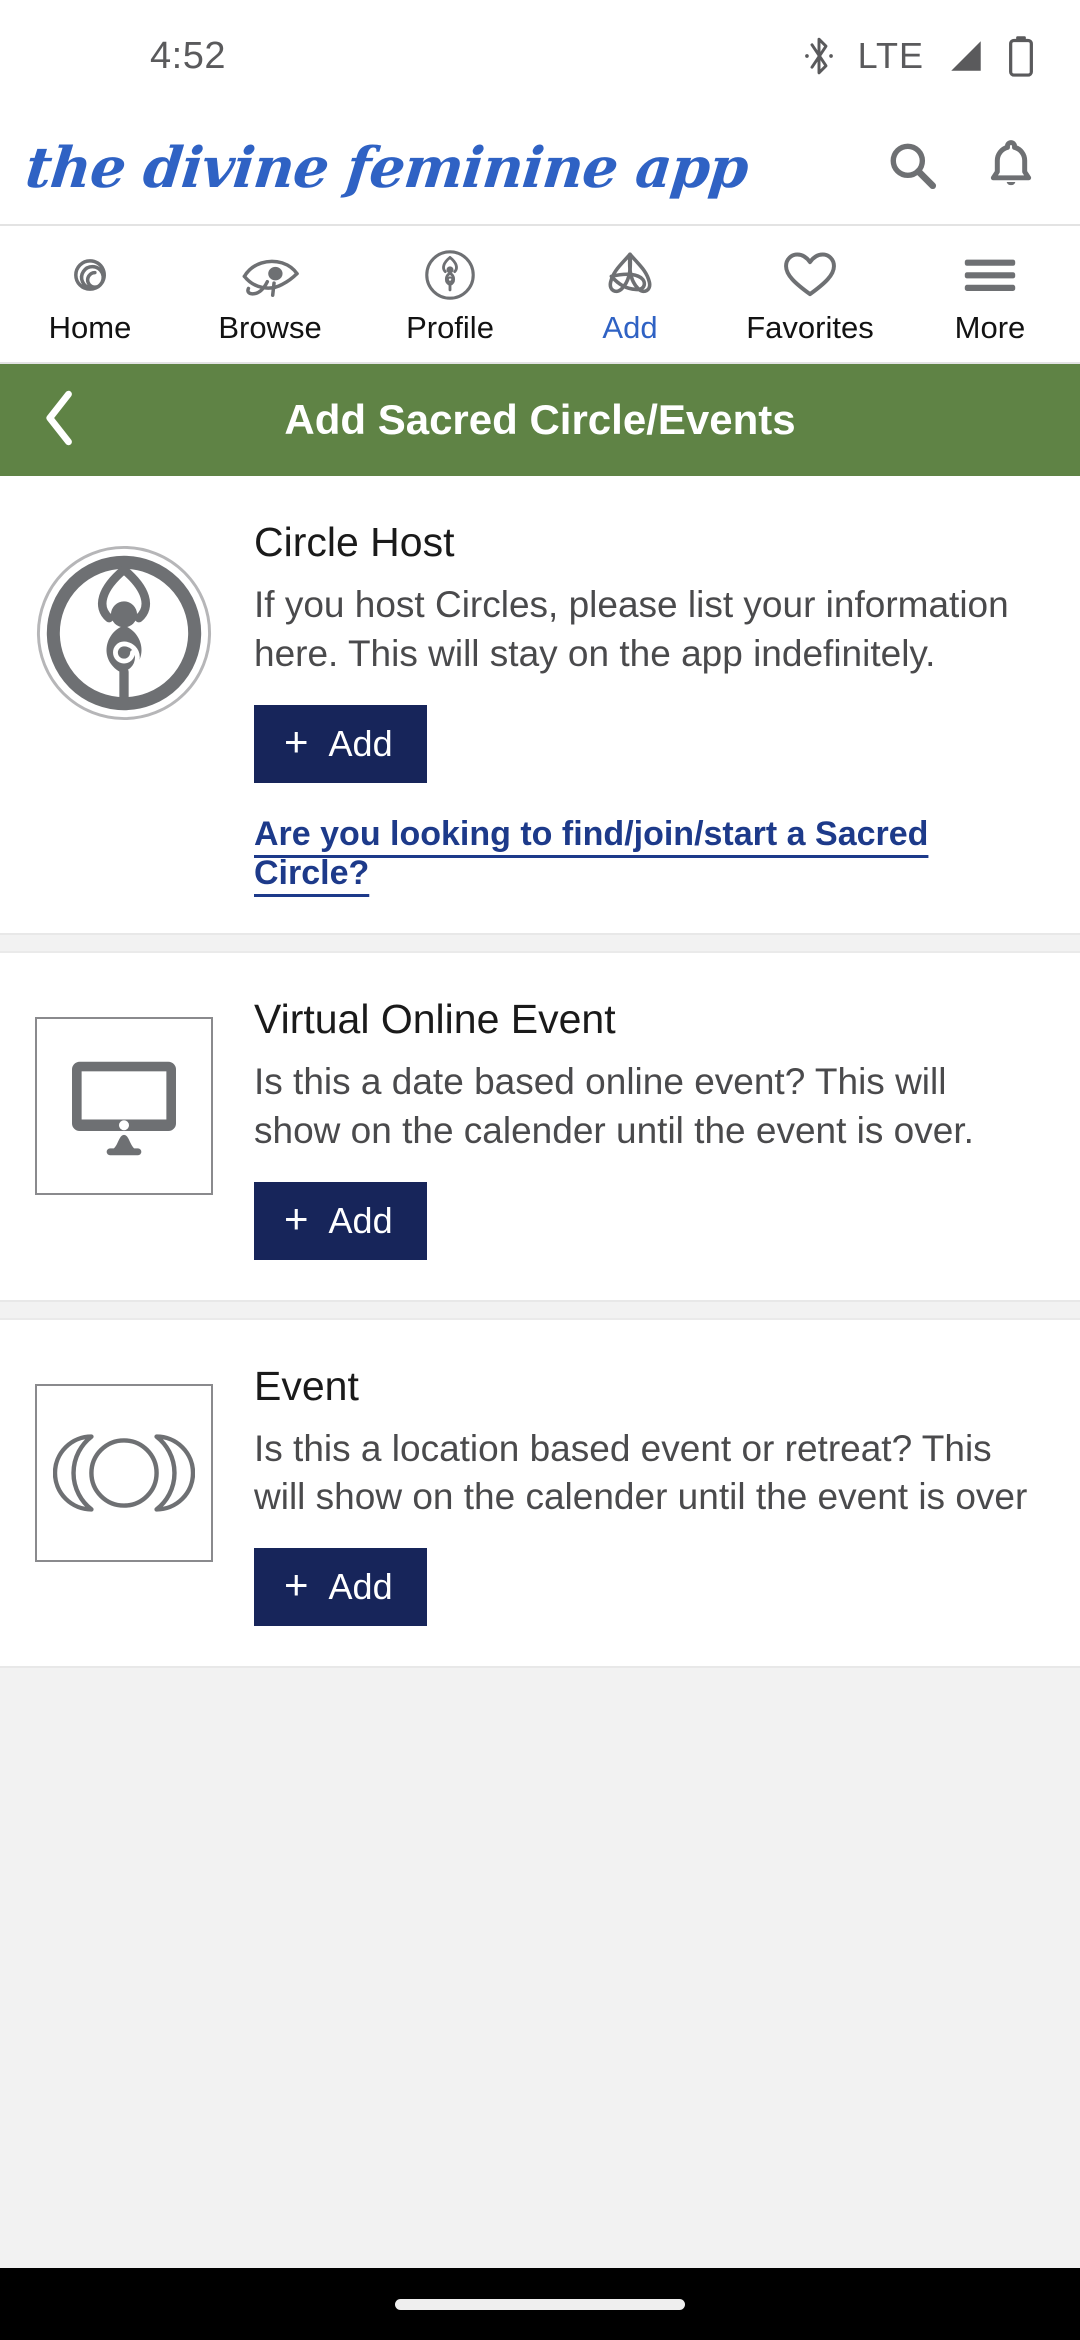 This screenshot has height=2340, width=1080. What do you see at coordinates (450, 327) in the screenshot?
I see `tab-profile-label: Profile` at bounding box center [450, 327].